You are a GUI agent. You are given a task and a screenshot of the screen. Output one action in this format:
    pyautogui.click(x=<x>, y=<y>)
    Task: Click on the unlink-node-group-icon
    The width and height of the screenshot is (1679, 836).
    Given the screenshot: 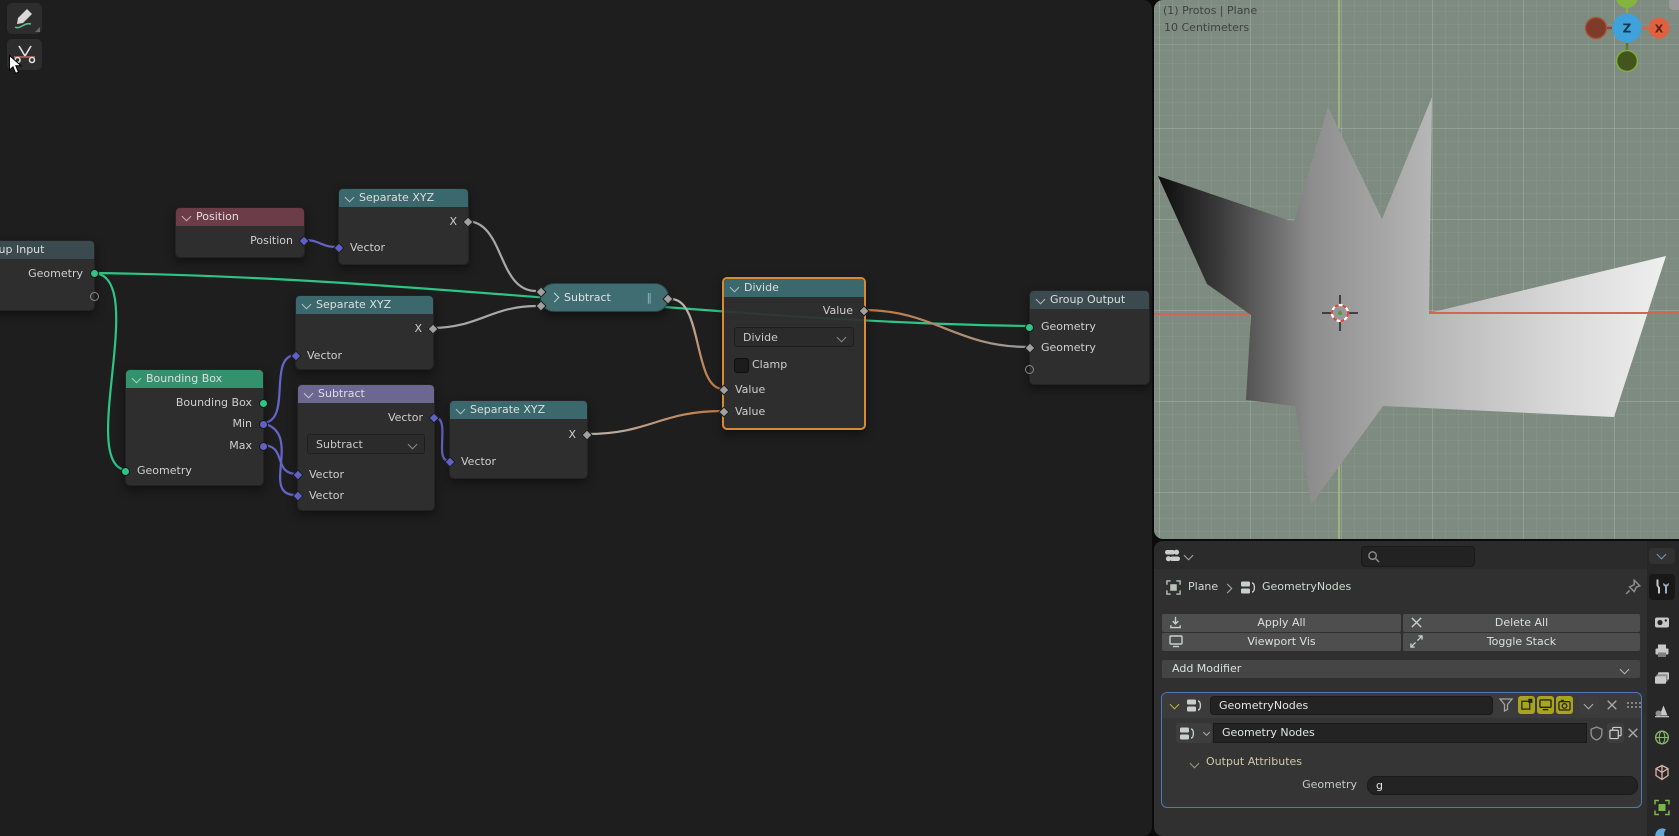 What is the action you would take?
    pyautogui.click(x=1633, y=733)
    